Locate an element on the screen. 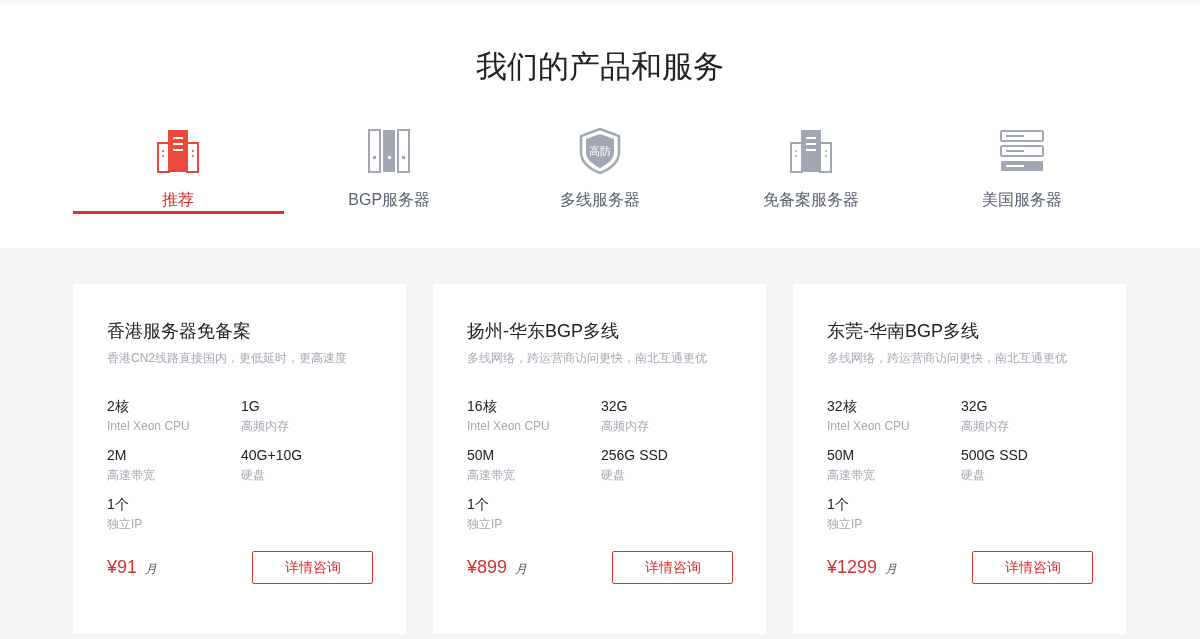 This screenshot has height=639, width=1200. price: ¥91 is located at coordinates (122, 567).